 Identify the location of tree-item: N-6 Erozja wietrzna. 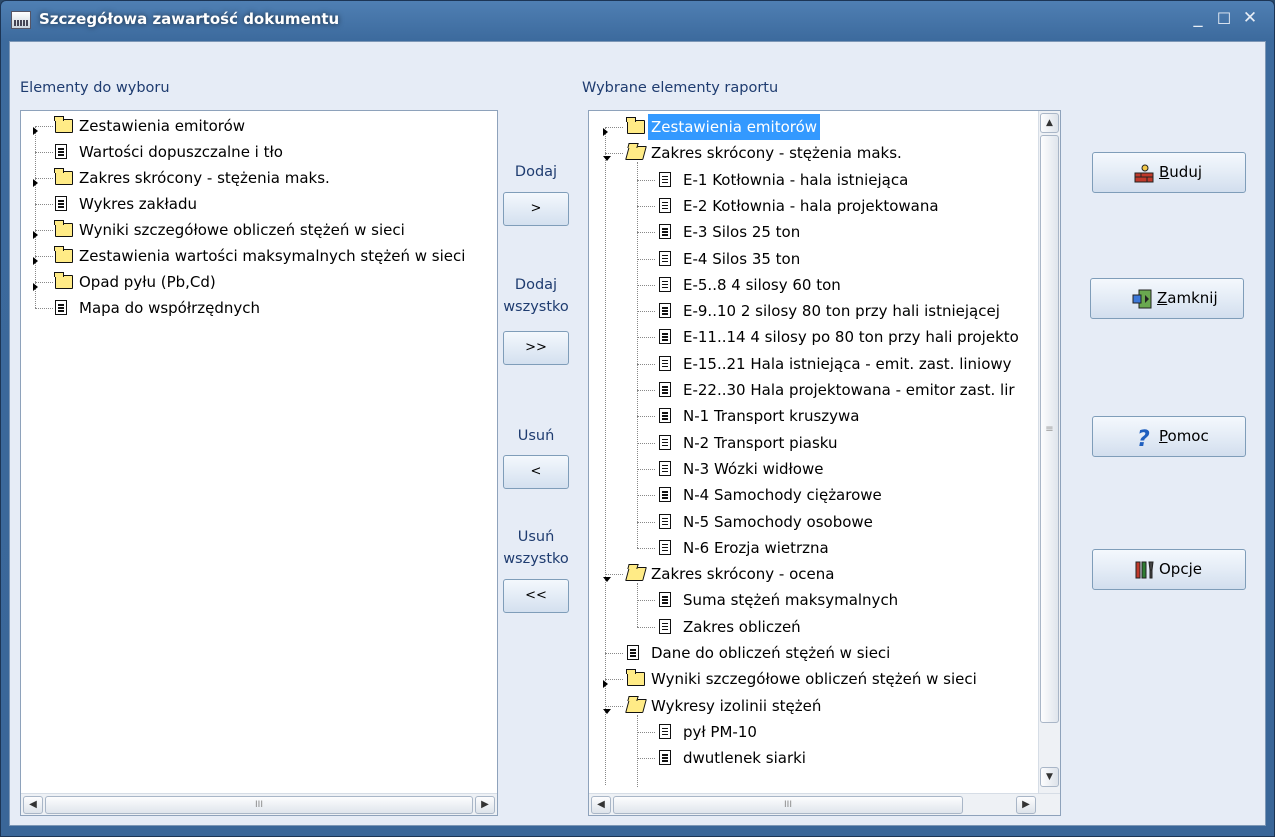
(814, 548).